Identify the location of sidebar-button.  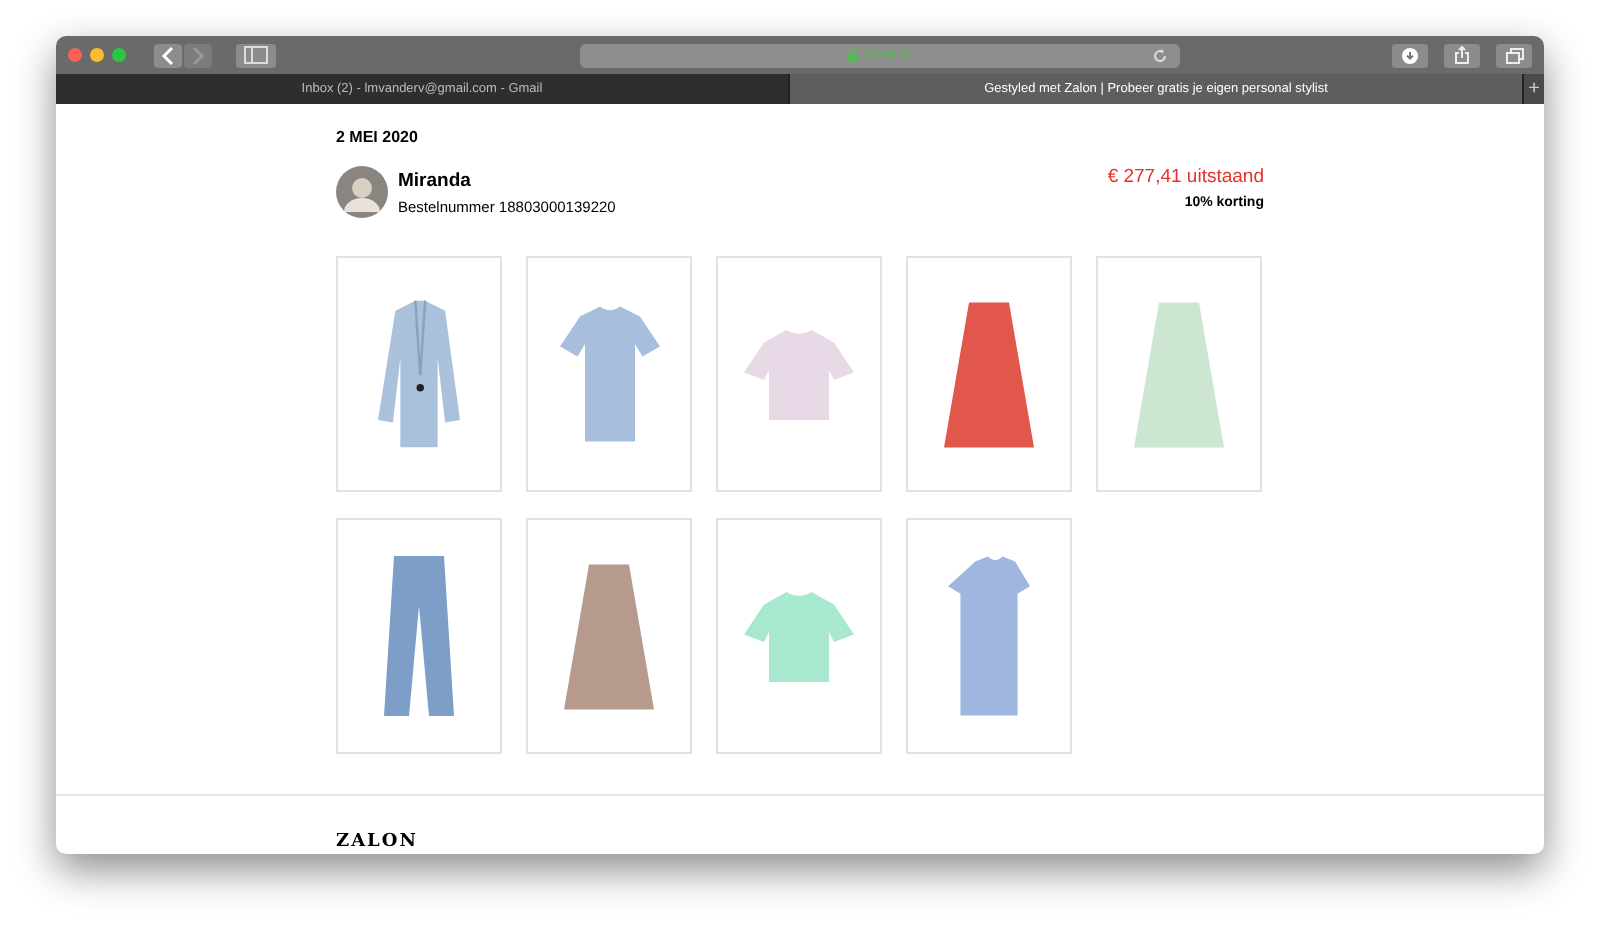
(256, 55).